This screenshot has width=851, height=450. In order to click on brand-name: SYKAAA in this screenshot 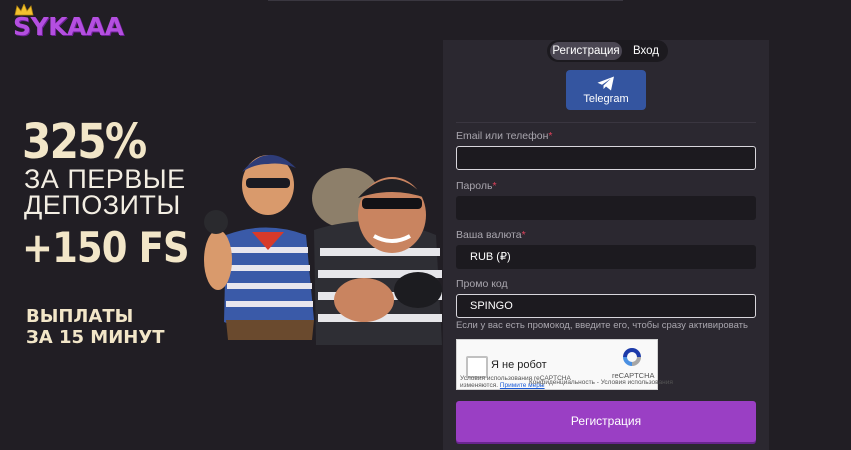, I will do `click(68, 26)`.